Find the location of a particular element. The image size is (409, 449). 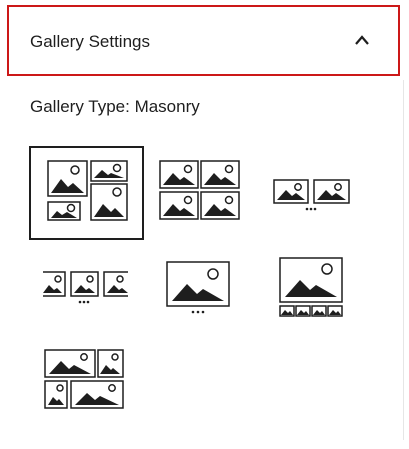

slideshow-thumbnails-icon is located at coordinates (311, 287).